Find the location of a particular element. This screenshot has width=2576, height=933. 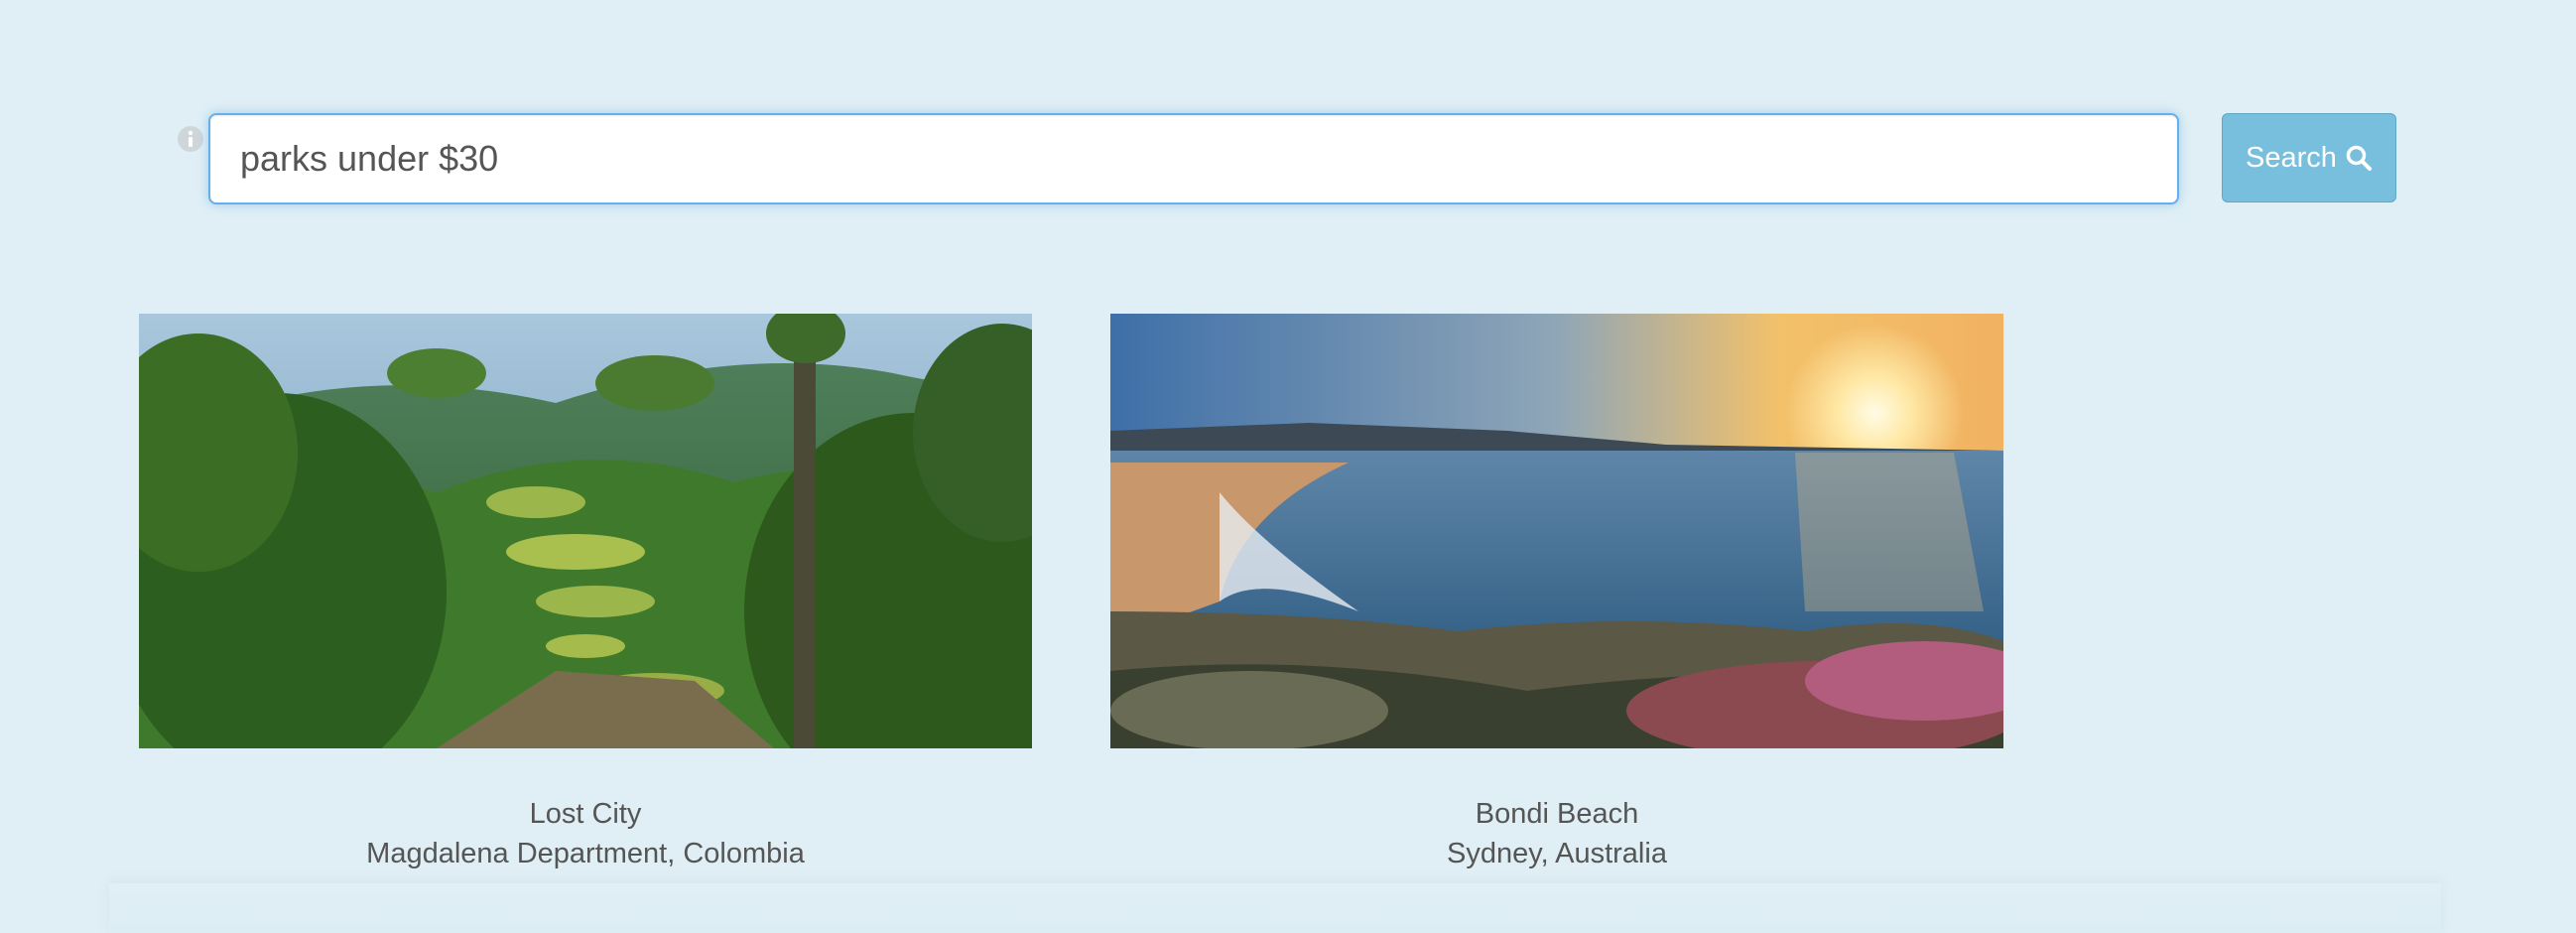

info-icon is located at coordinates (191, 139).